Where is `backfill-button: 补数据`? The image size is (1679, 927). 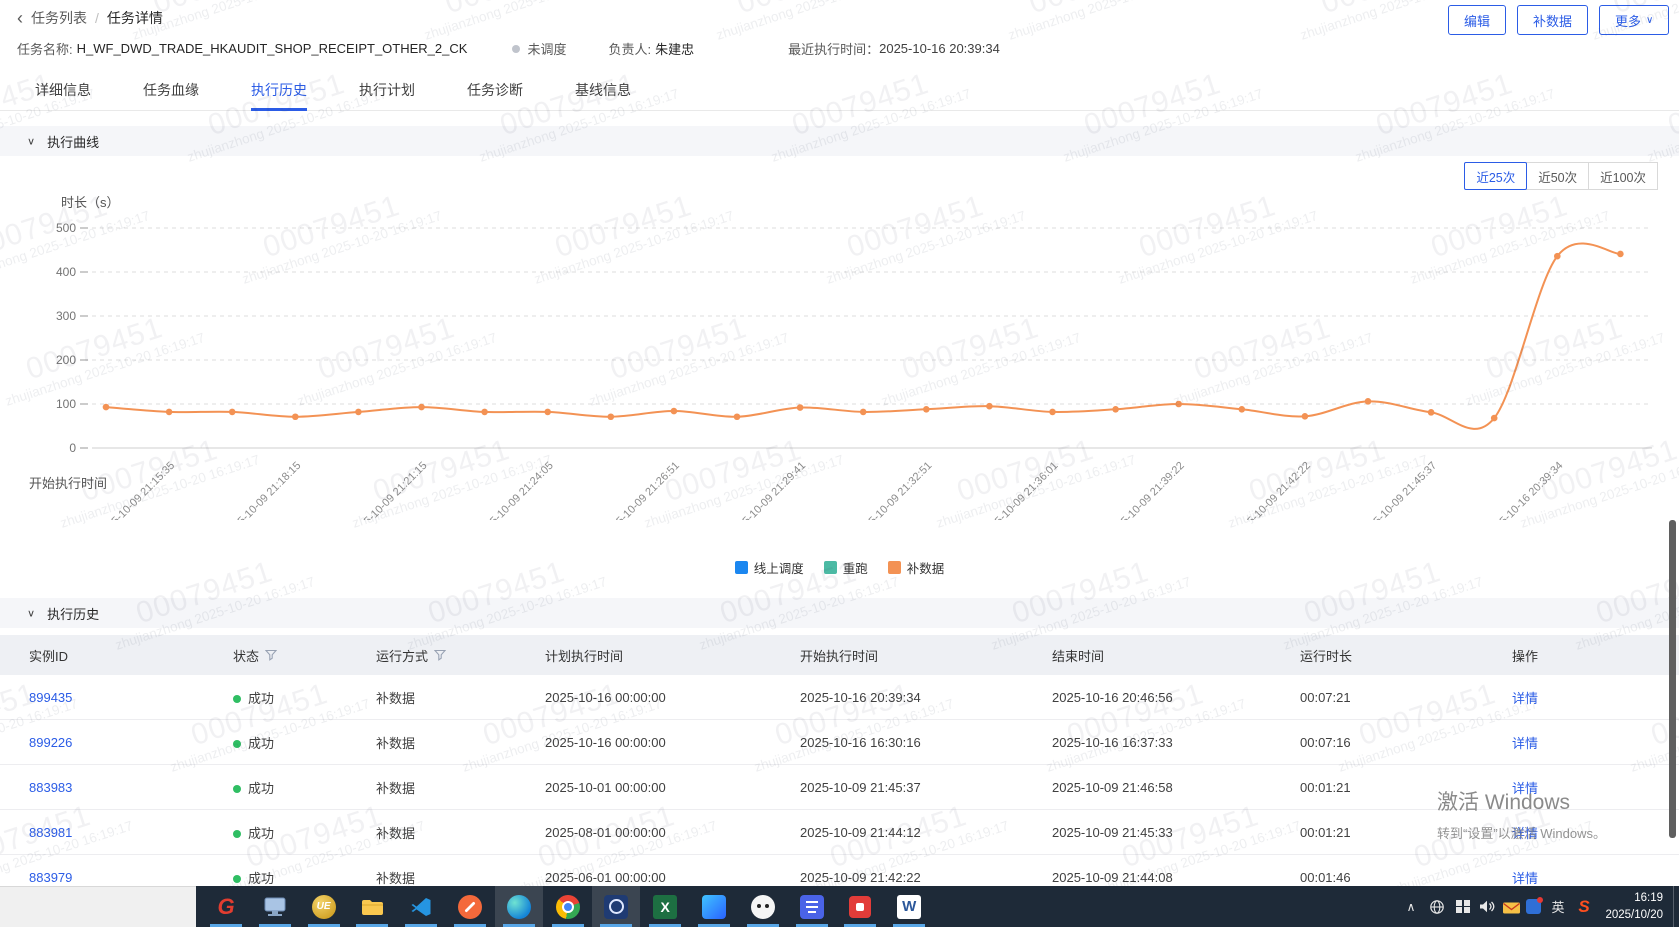
backfill-button: 补数据 is located at coordinates (1553, 20).